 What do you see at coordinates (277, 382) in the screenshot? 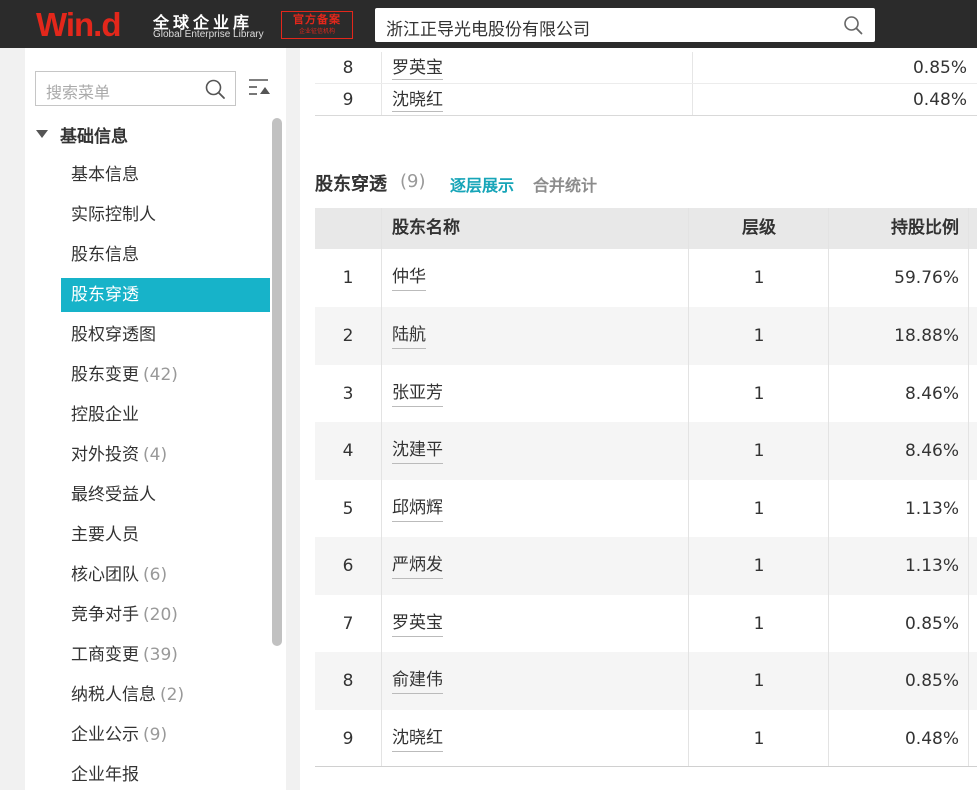
I see `sidebar-scrollbar` at bounding box center [277, 382].